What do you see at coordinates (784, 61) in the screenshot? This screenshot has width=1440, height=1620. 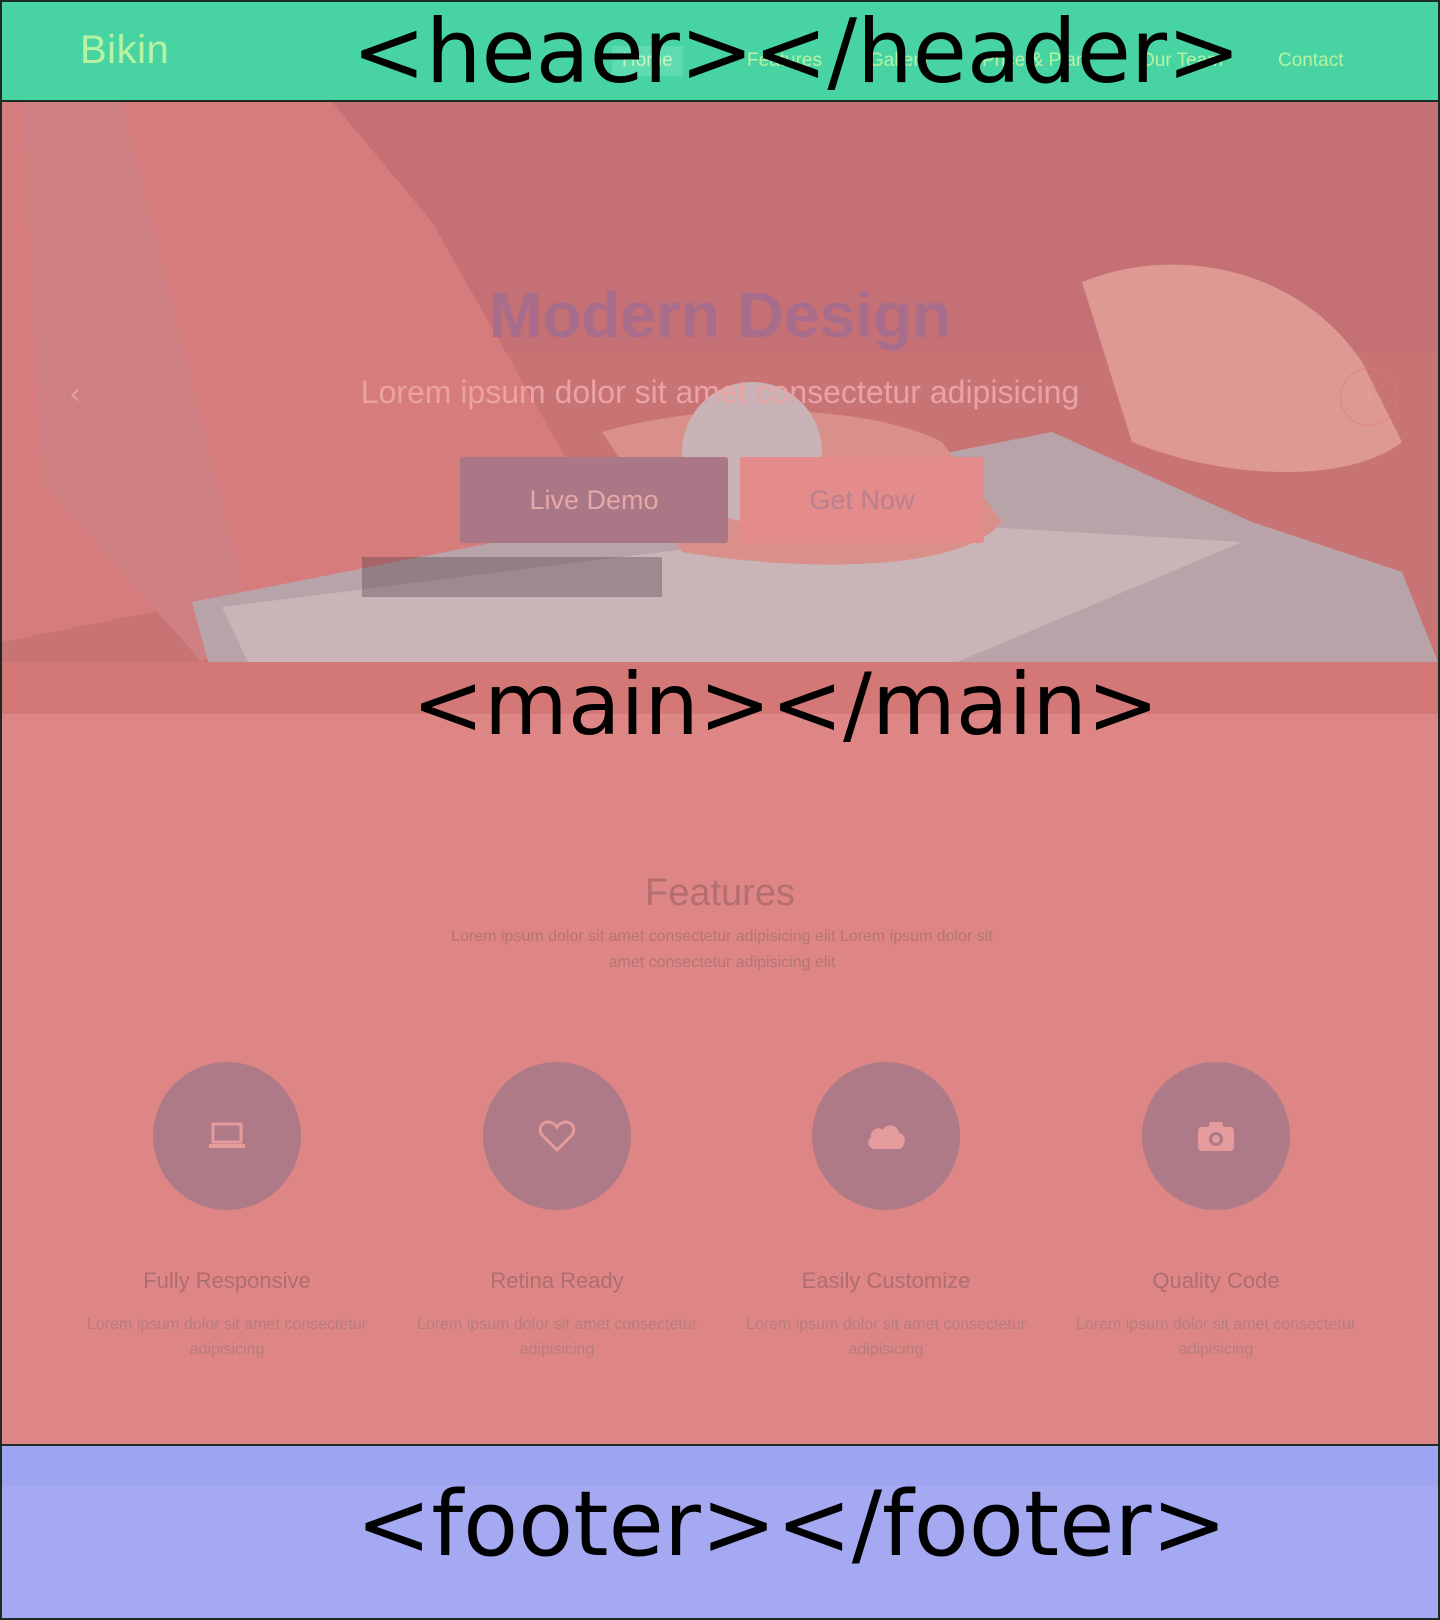 I see `nav-features: Features` at bounding box center [784, 61].